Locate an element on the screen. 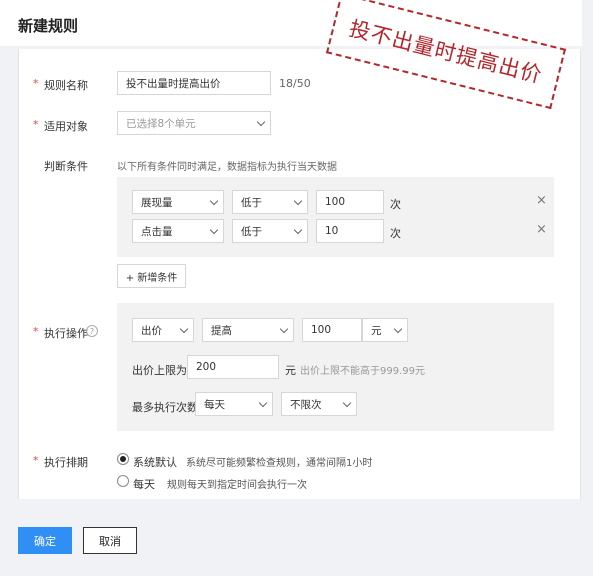  schedule-option-label: 系统默认 is located at coordinates (155, 462).